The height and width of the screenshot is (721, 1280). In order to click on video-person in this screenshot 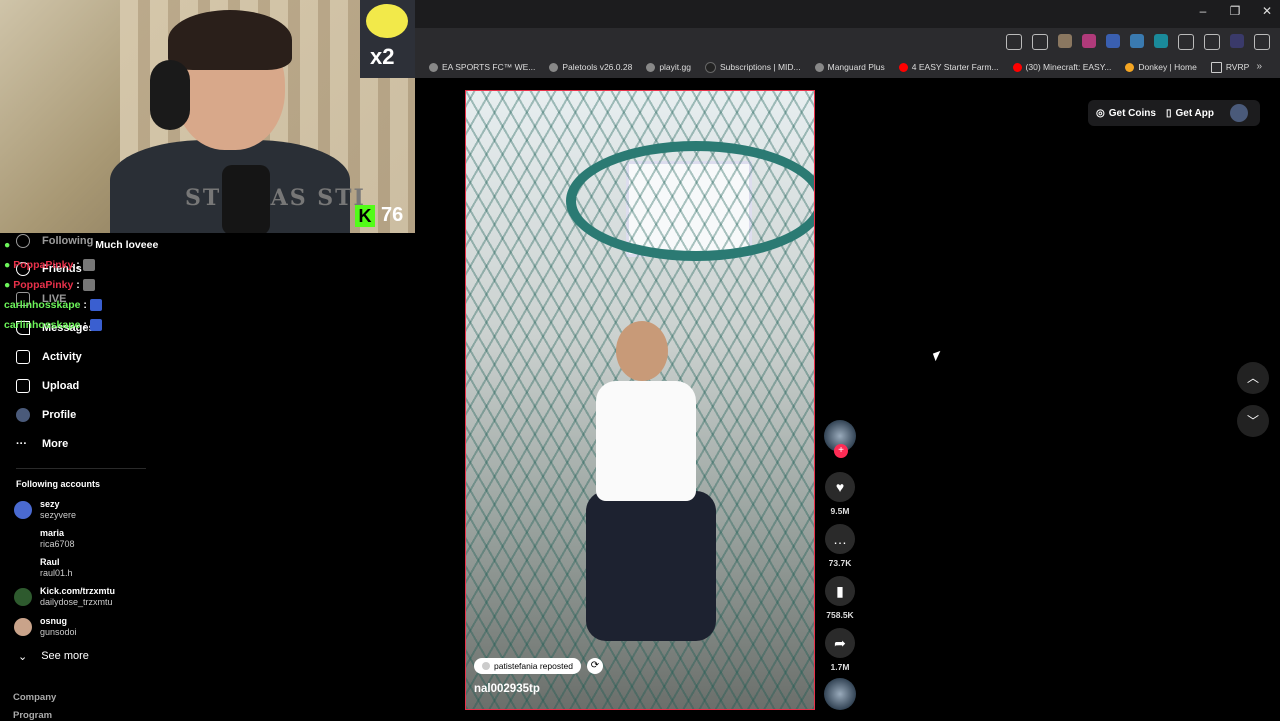, I will do `click(646, 481)`.